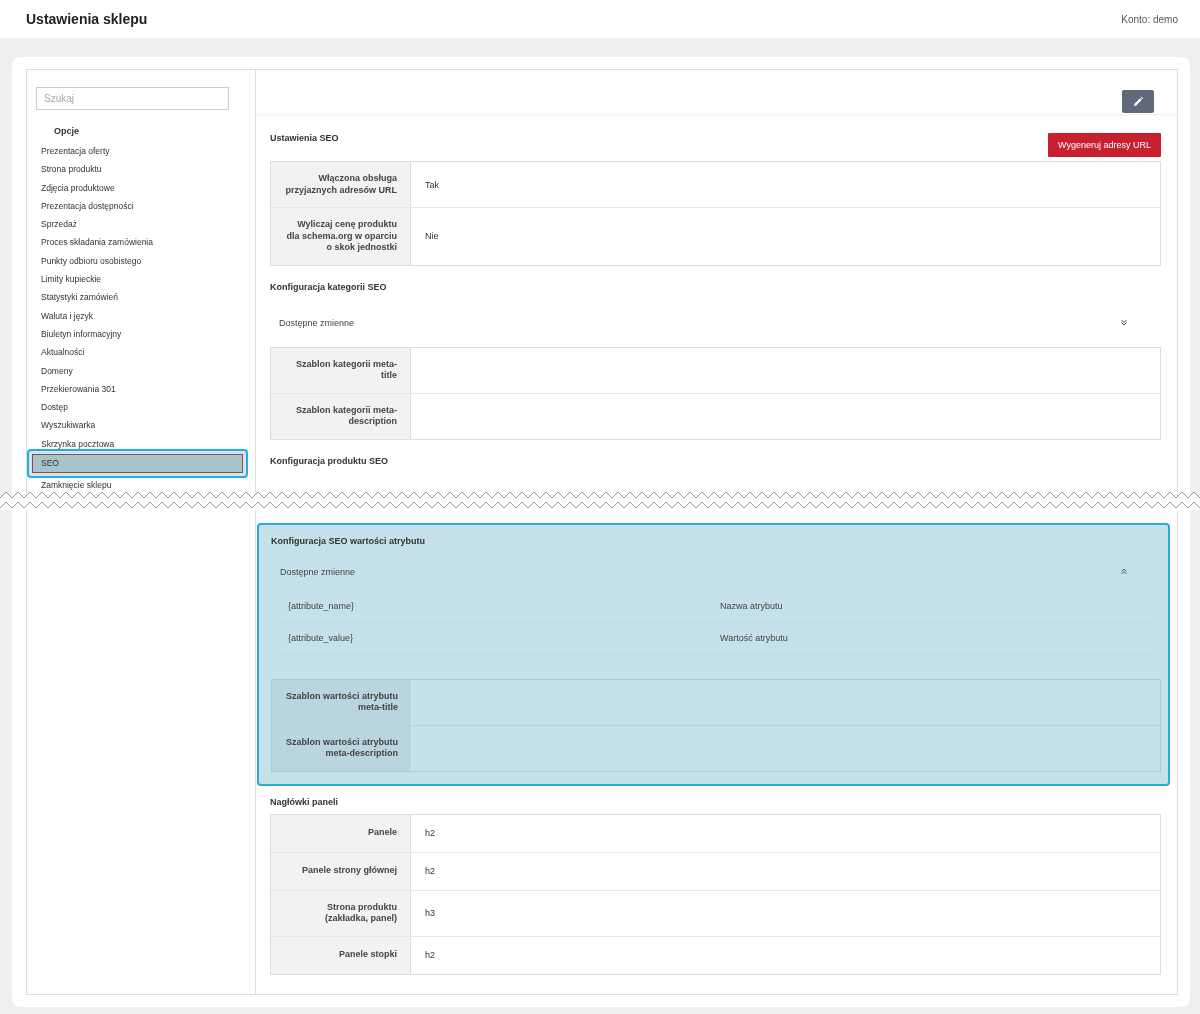 The width and height of the screenshot is (1200, 1014). What do you see at coordinates (141, 425) in the screenshot?
I see `sidebar-item: Wyszukiwarka` at bounding box center [141, 425].